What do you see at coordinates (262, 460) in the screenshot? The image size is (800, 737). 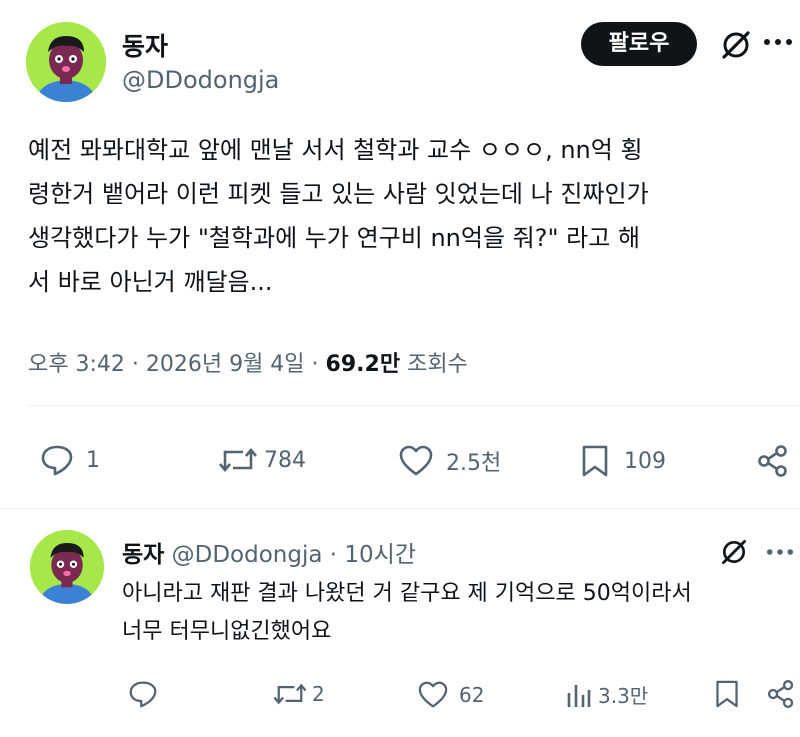 I see `repost-button: 784` at bounding box center [262, 460].